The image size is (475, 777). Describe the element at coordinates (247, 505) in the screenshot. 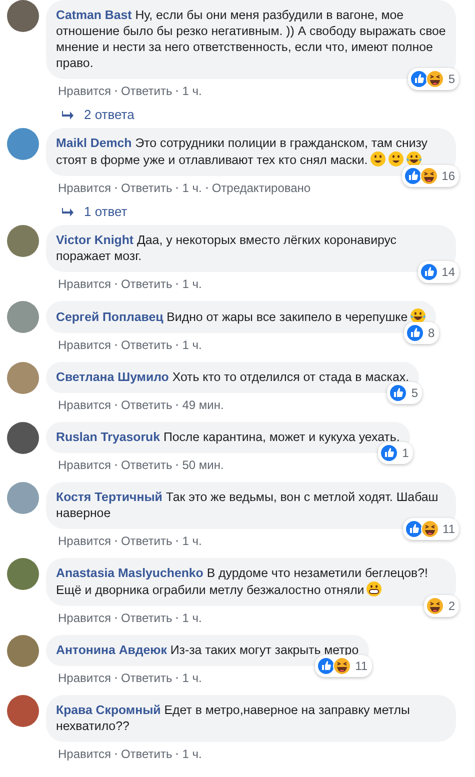

I see `comment-text: Костя Тертичный Так это же ведьмы, вон с метлой ходят. Шабаш наверное` at that location.